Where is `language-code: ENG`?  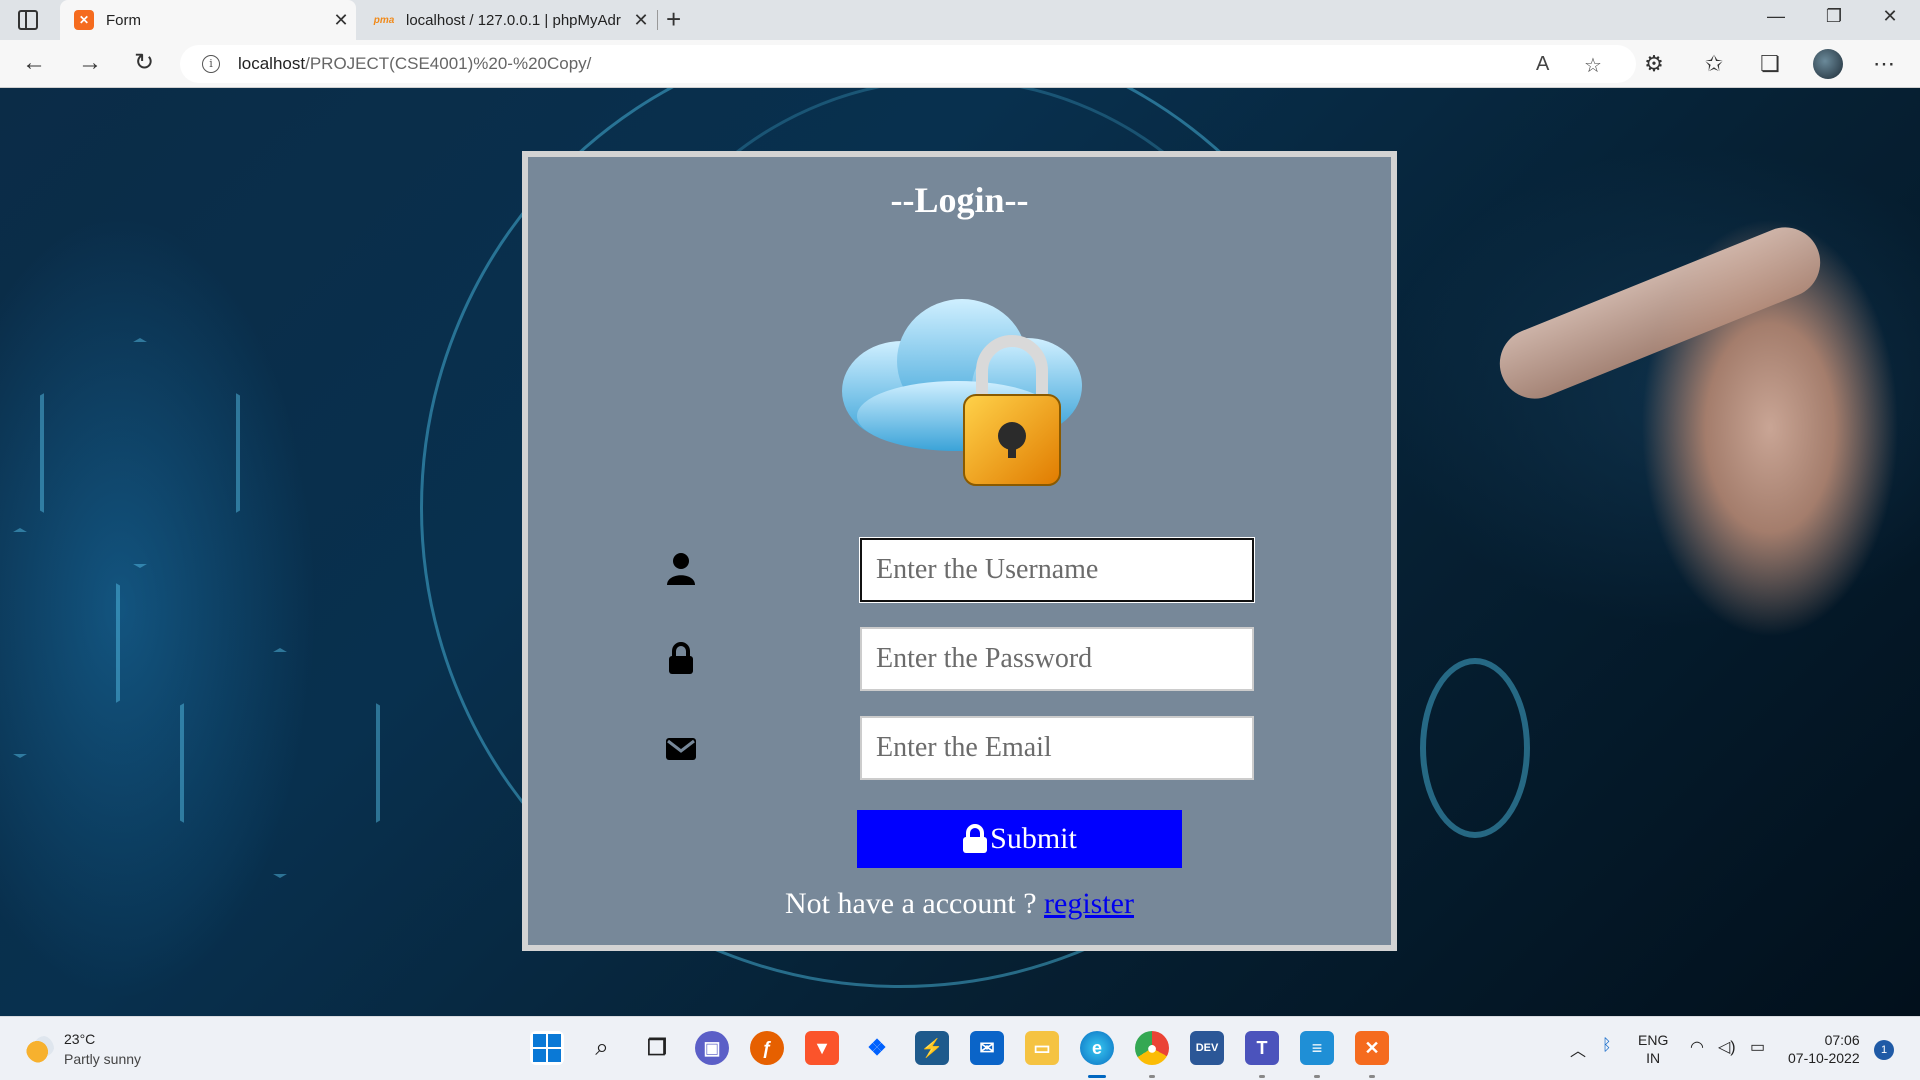 language-code: ENG is located at coordinates (1653, 1040).